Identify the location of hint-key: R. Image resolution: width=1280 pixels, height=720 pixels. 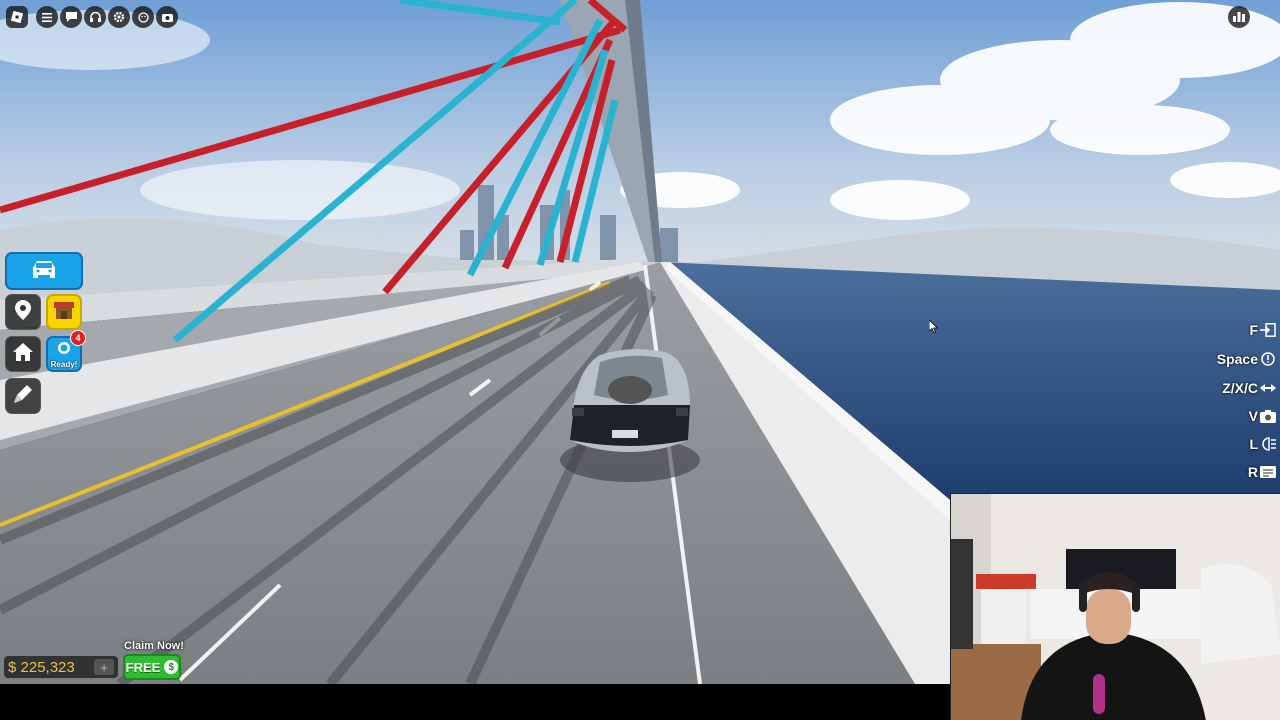
(1252, 472).